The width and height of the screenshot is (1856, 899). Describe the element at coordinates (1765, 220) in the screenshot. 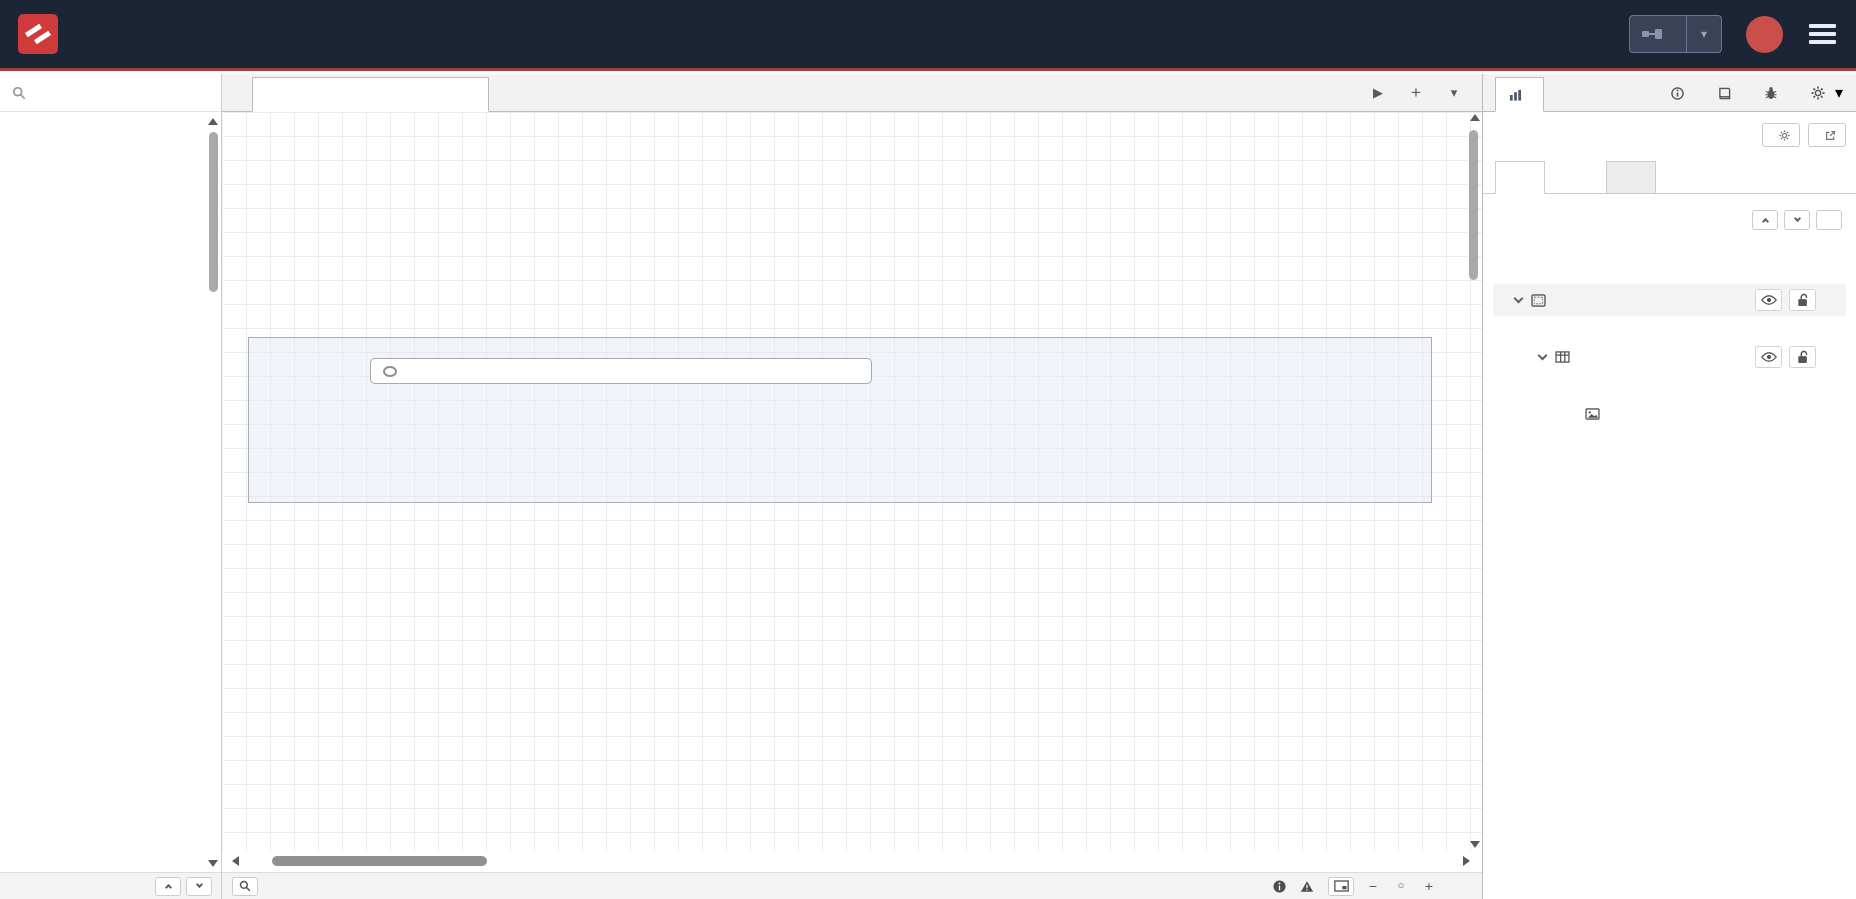

I see `collapse-all-button` at that location.